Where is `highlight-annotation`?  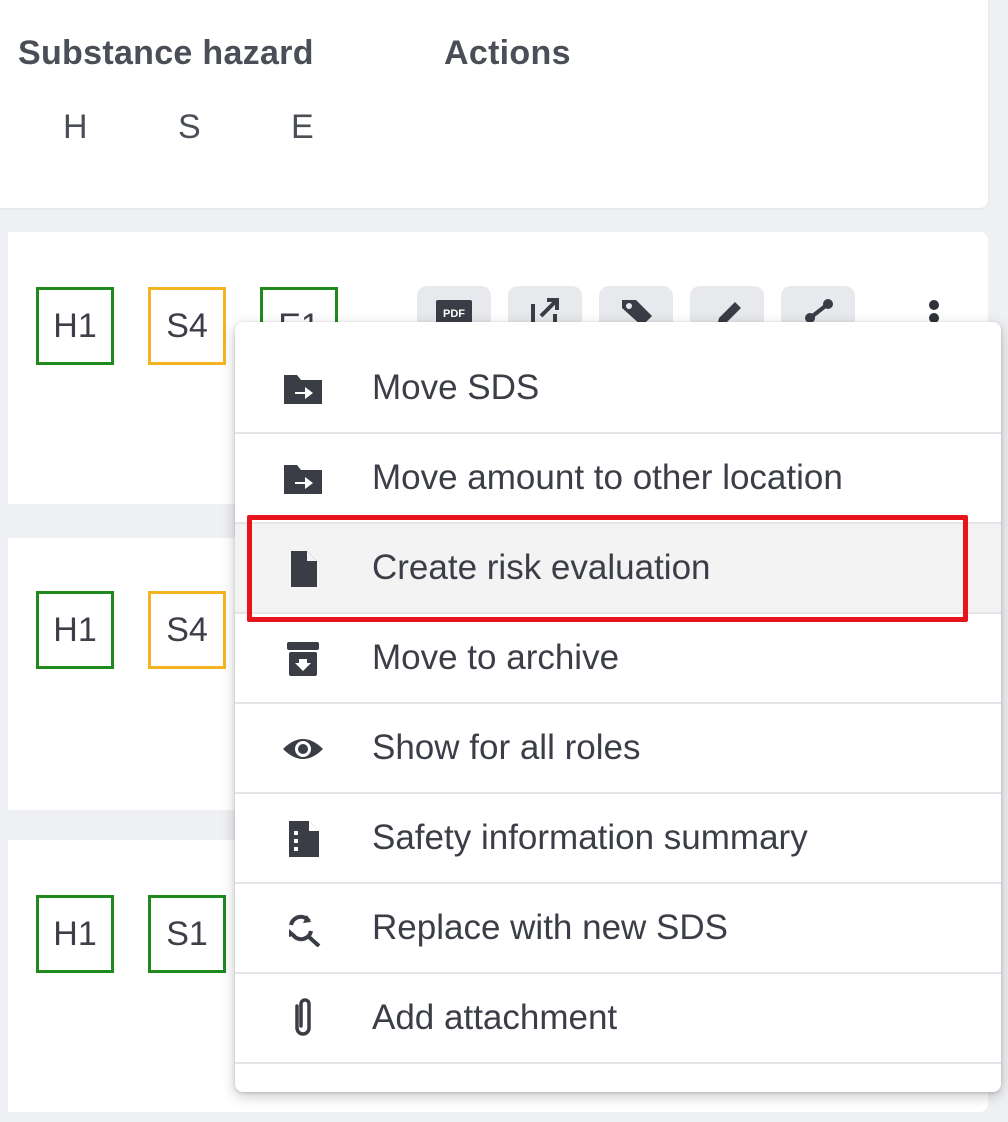
highlight-annotation is located at coordinates (607, 568).